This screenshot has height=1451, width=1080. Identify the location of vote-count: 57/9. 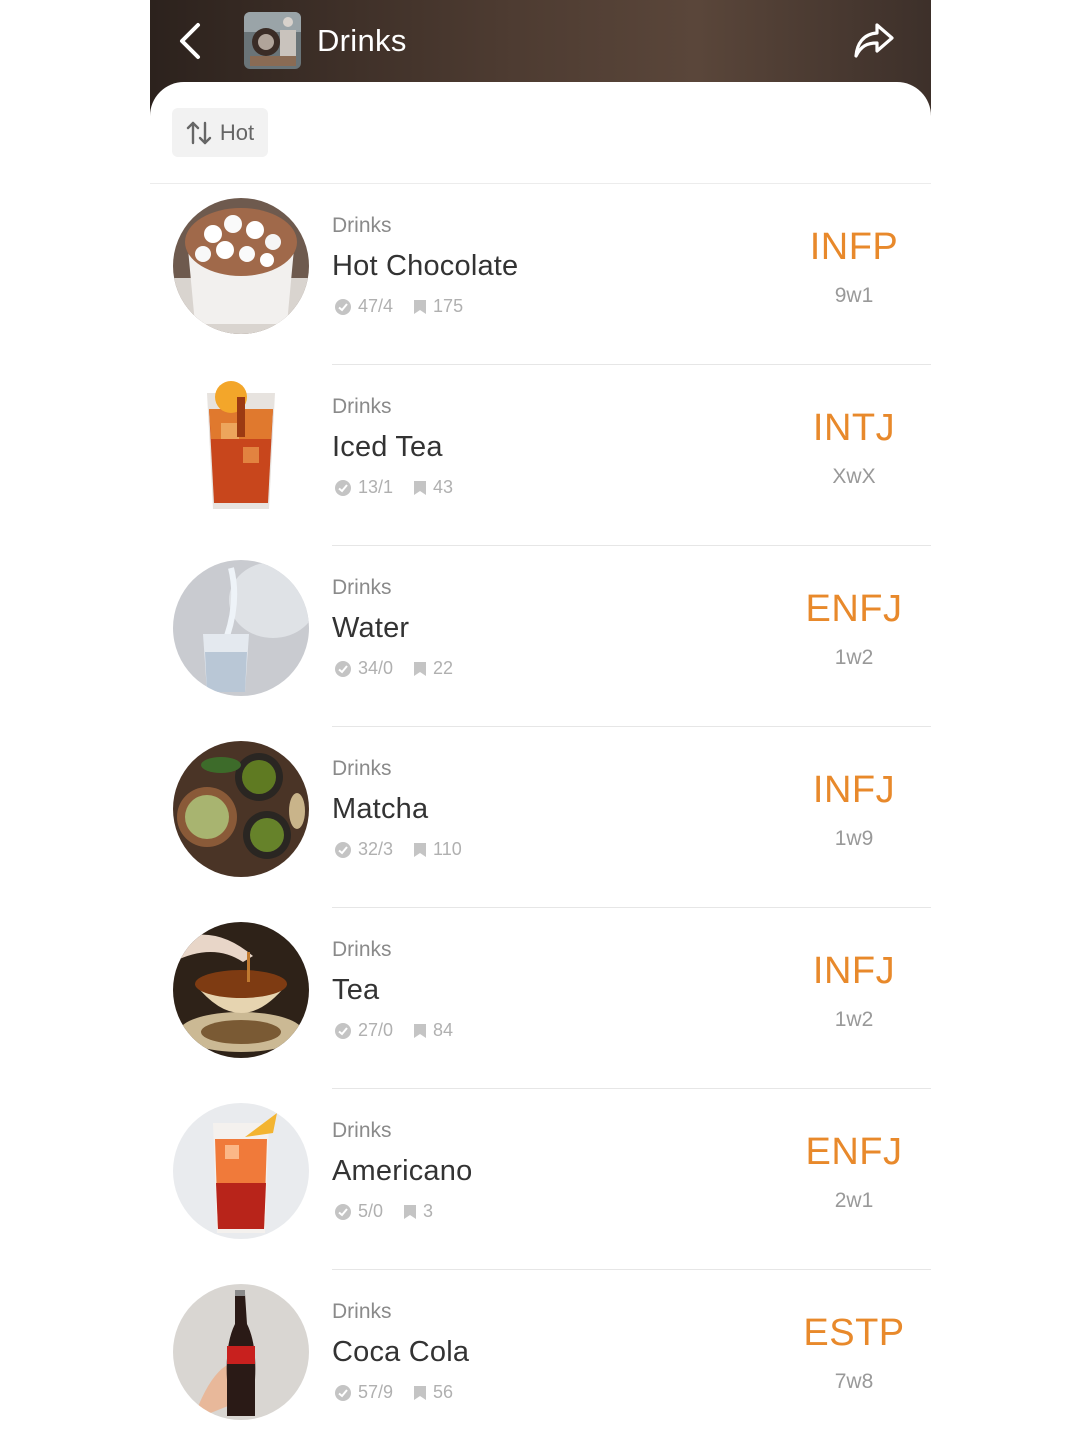
(376, 1392).